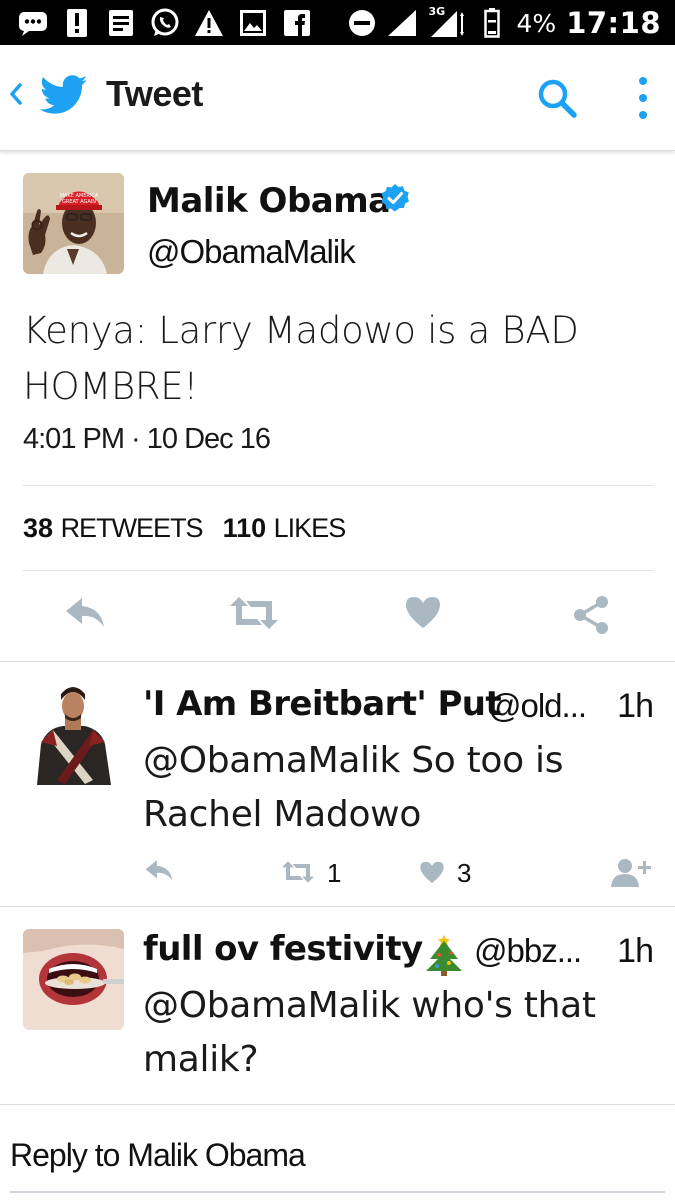 This screenshot has height=1200, width=675. Describe the element at coordinates (643, 100) in the screenshot. I see `more-vert-icon` at that location.